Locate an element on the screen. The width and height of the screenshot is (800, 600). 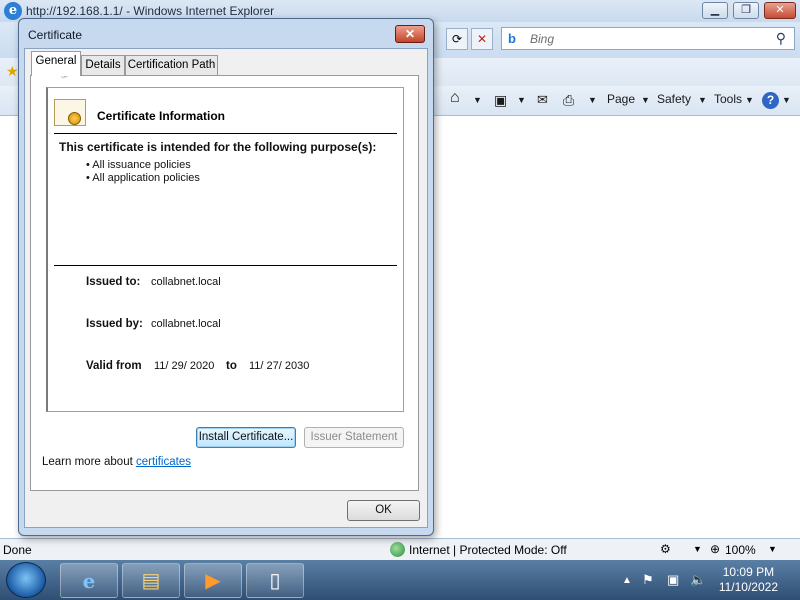
dialog-close-button: ✕ is located at coordinates (410, 34).